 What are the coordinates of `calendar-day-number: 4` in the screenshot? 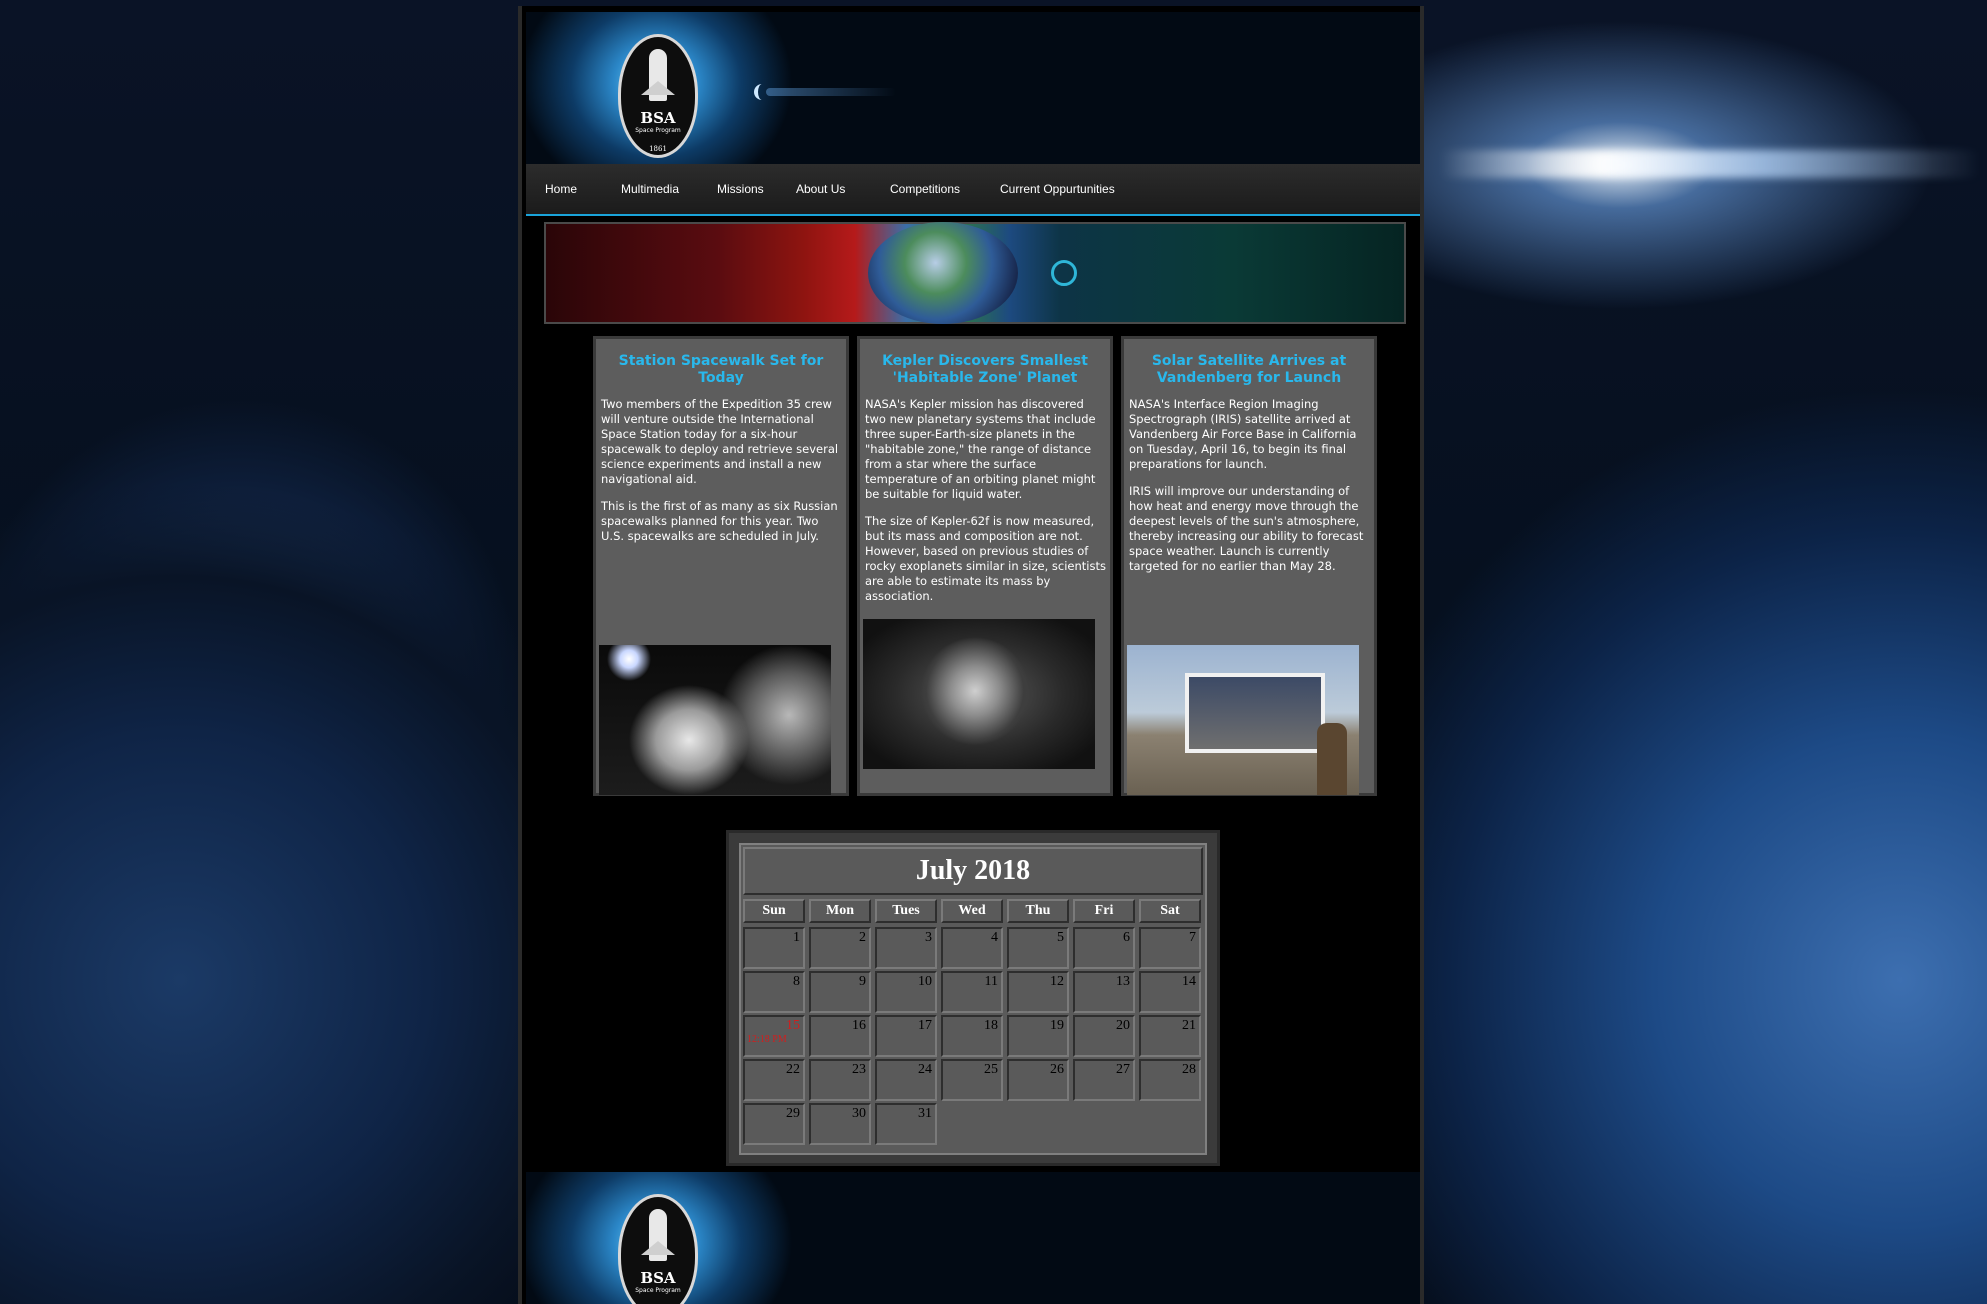 It's located at (994, 937).